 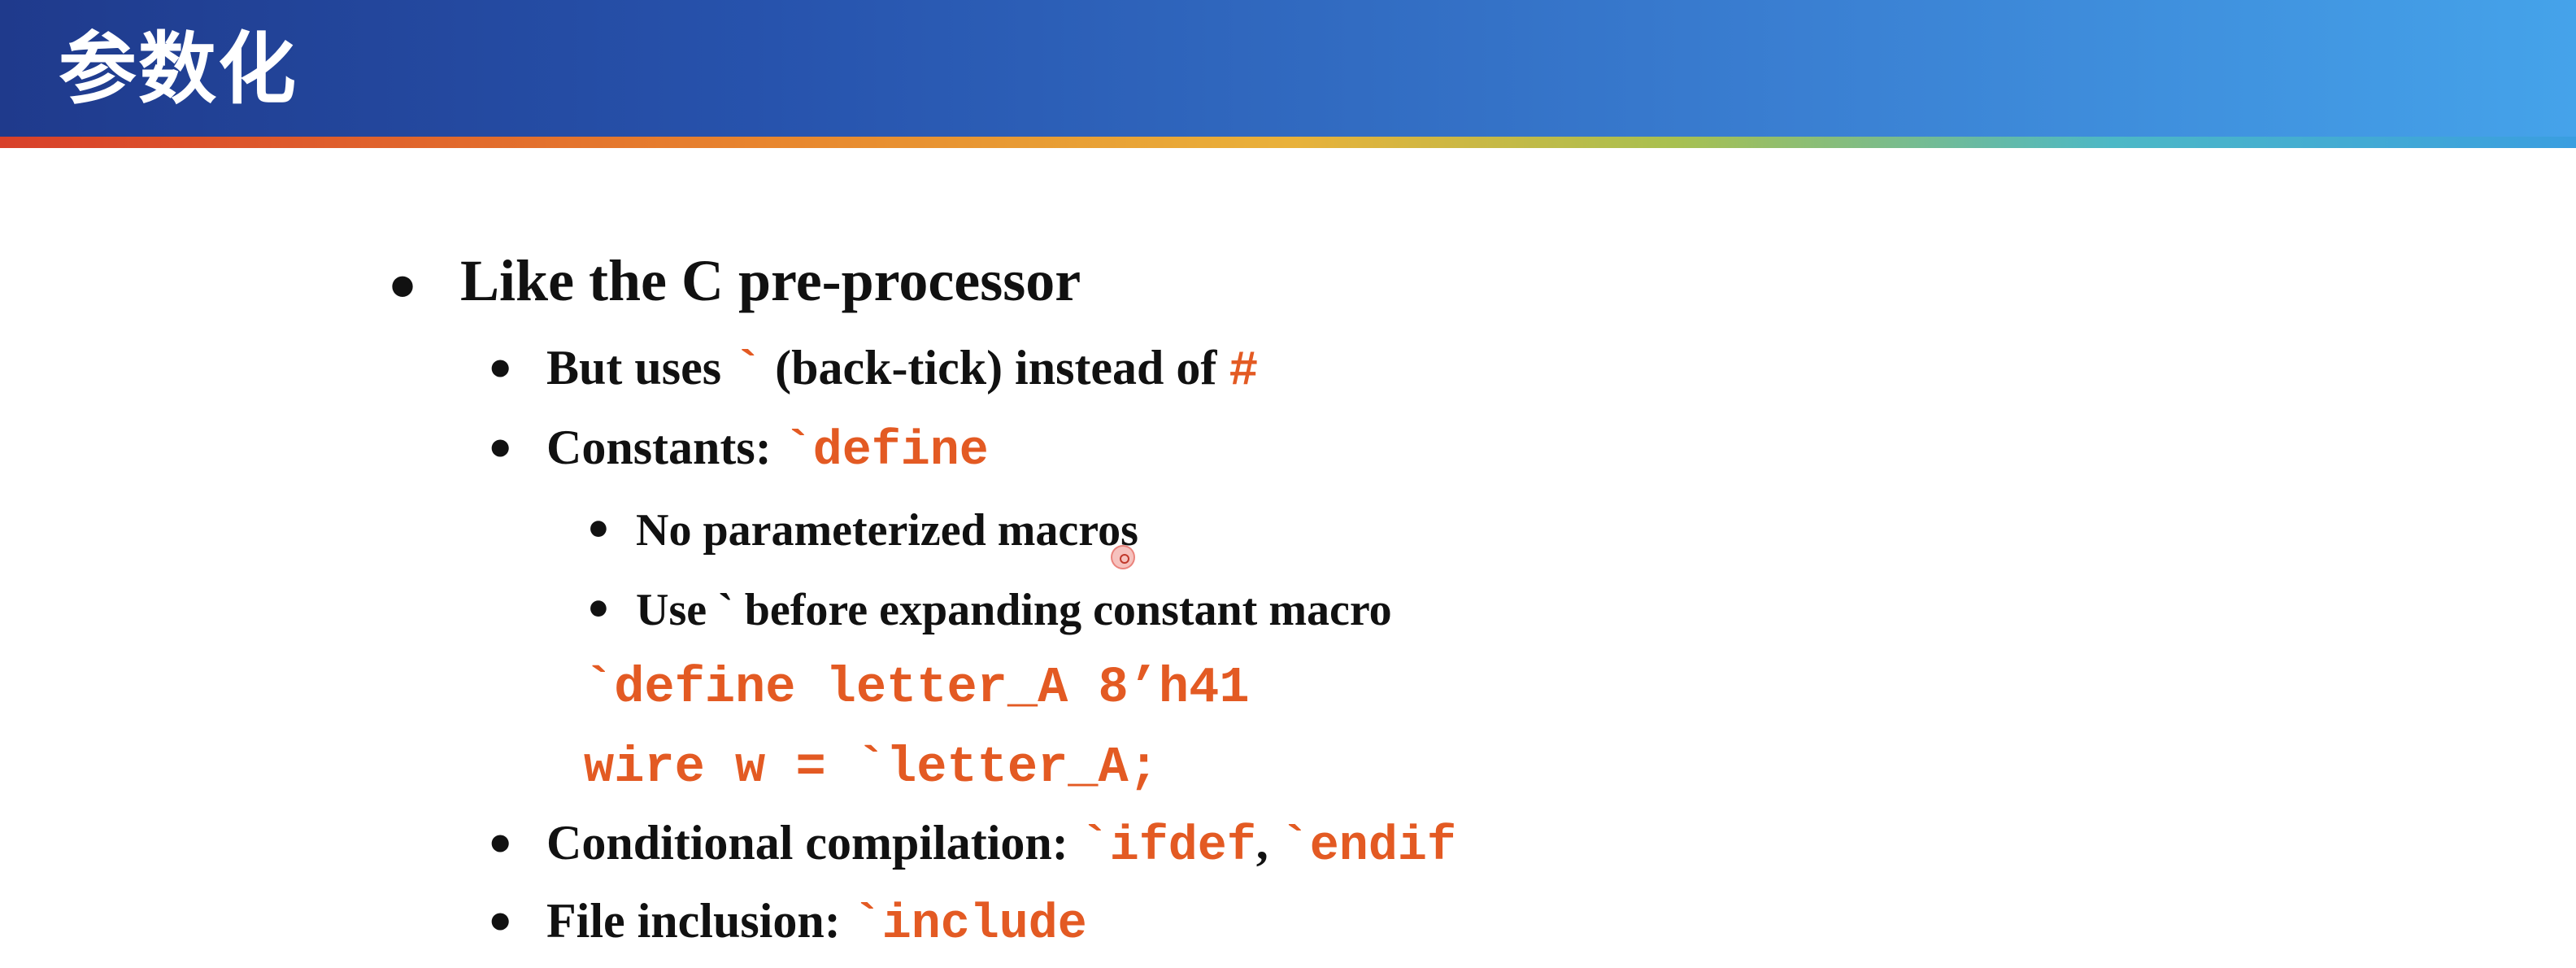 What do you see at coordinates (1244, 371) in the screenshot?
I see `hash-glyph: #` at bounding box center [1244, 371].